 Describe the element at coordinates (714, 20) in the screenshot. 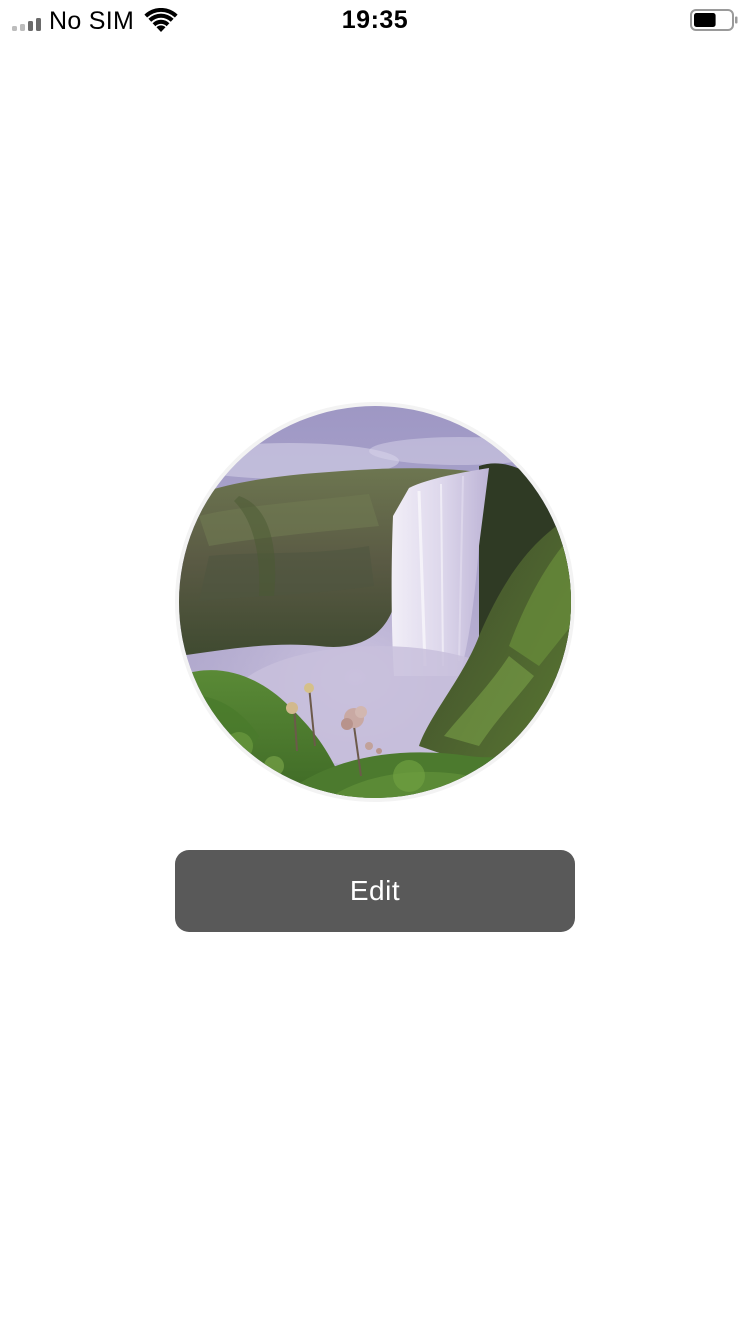

I see `battery-icon` at that location.